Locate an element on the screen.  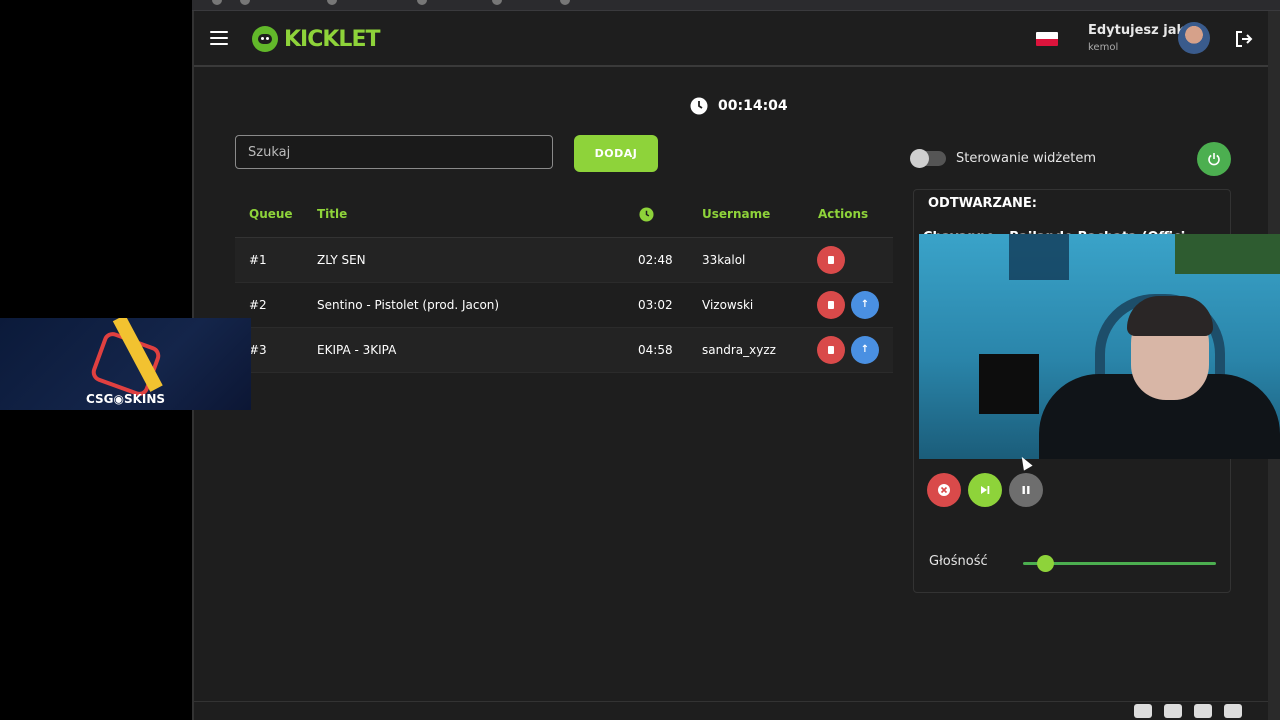
power-button is located at coordinates (1214, 159).